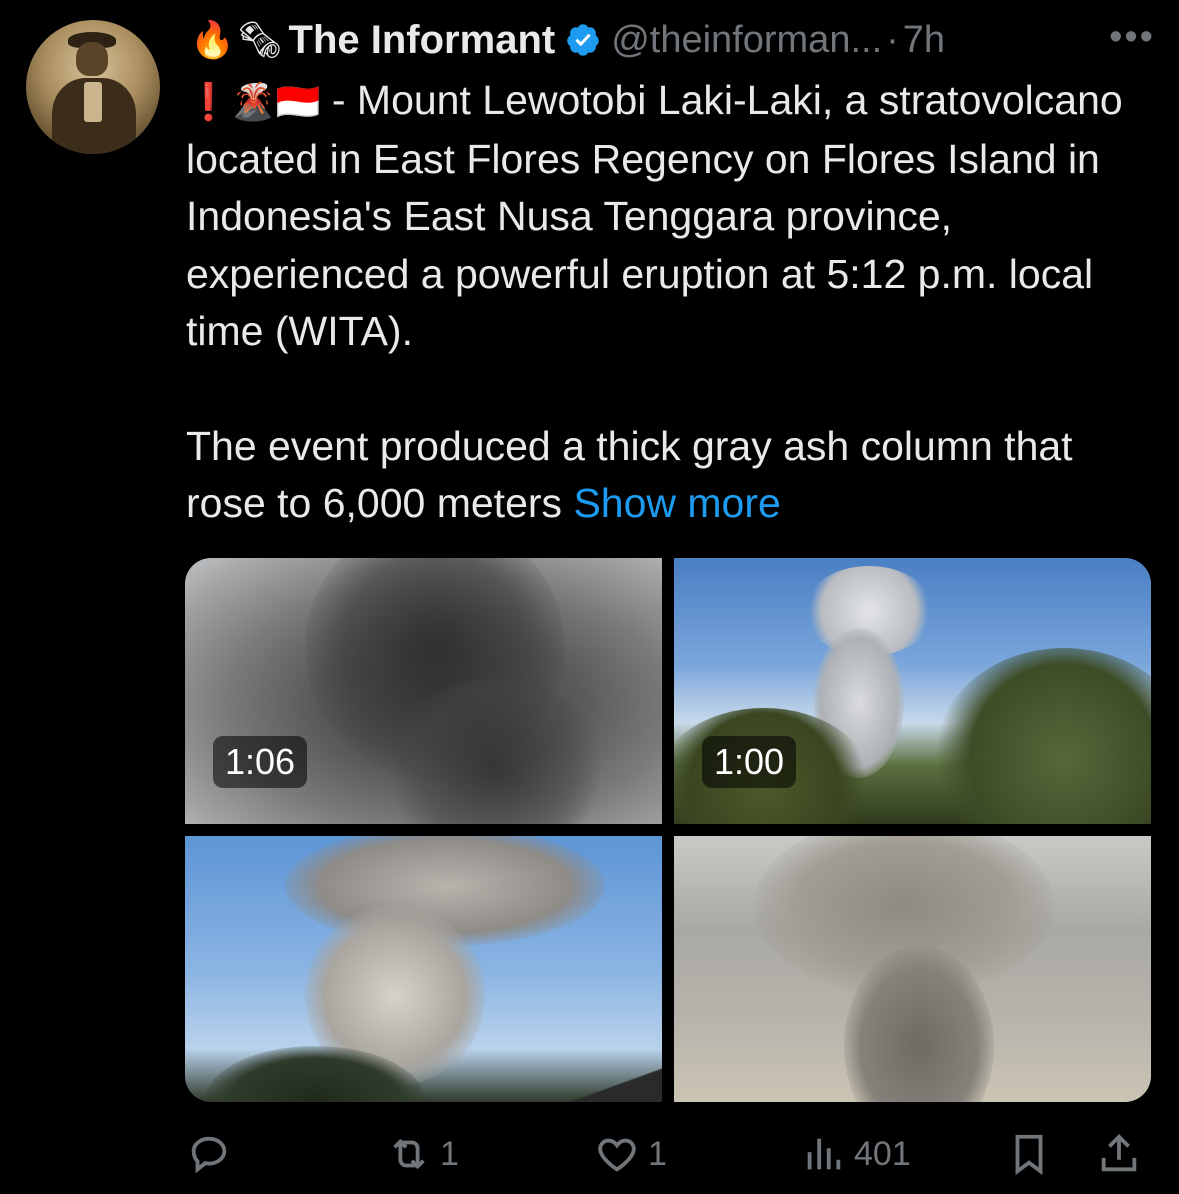  Describe the element at coordinates (423, 691) in the screenshot. I see `video-thumbnail-1: 1:06` at that location.